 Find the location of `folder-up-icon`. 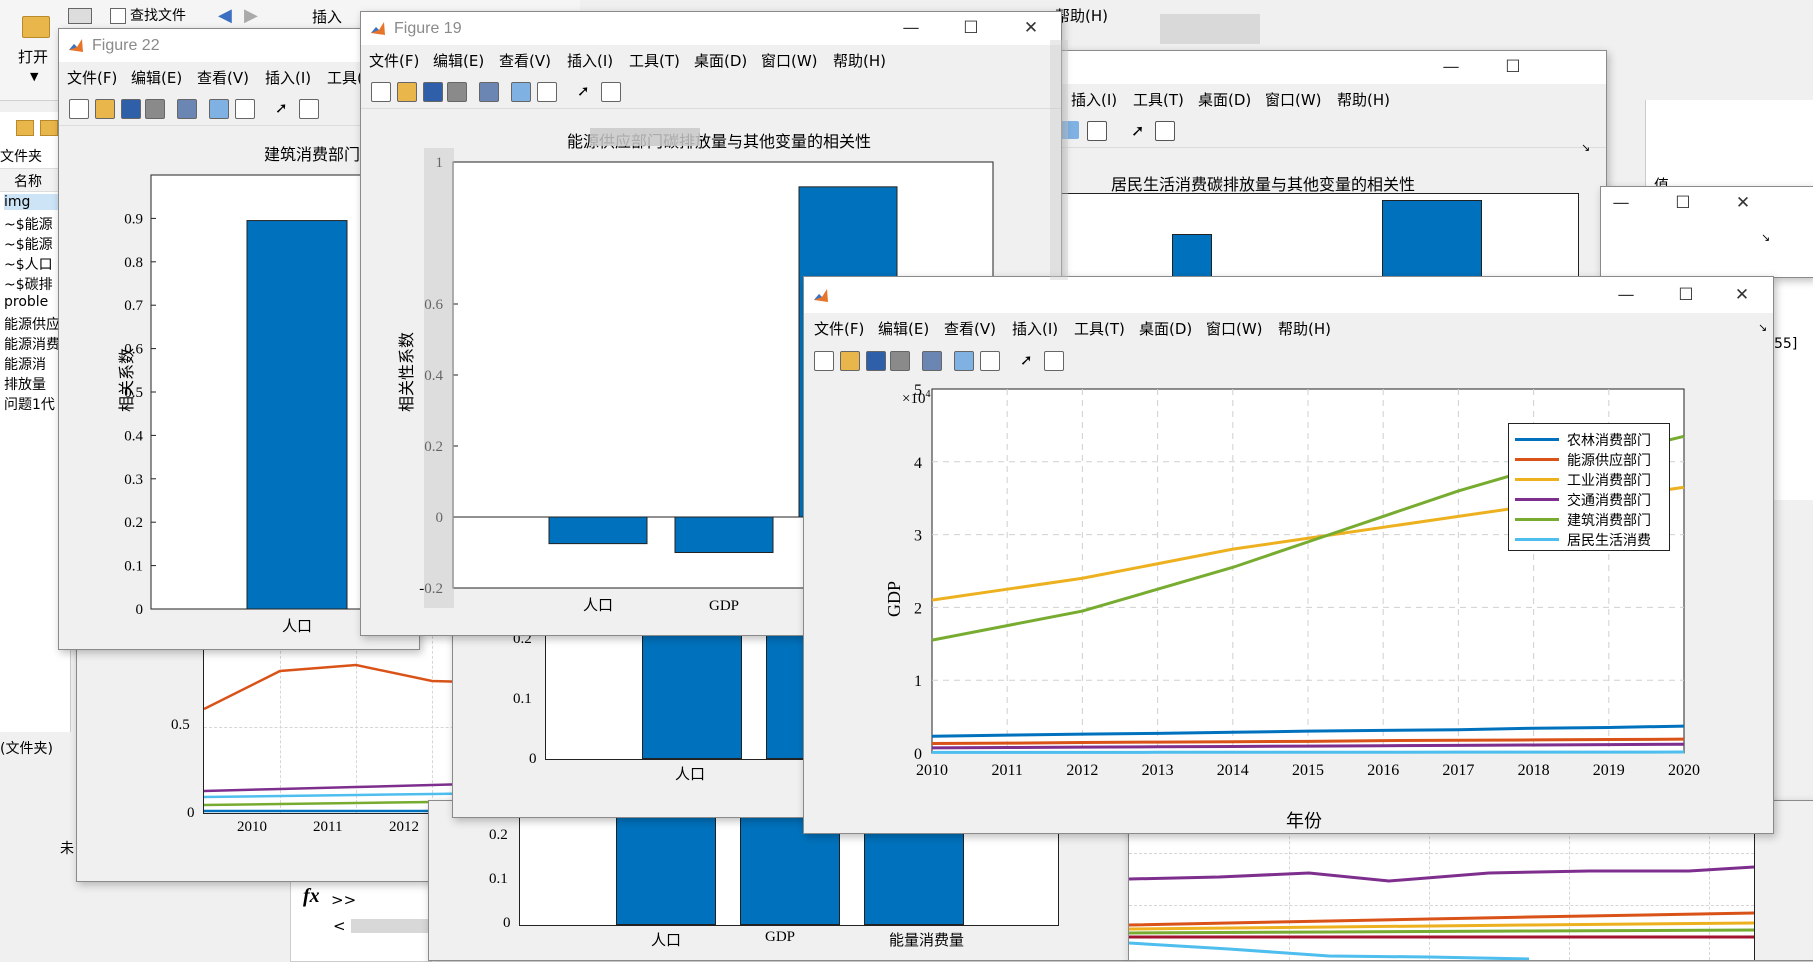

folder-up-icon is located at coordinates (49, 128).